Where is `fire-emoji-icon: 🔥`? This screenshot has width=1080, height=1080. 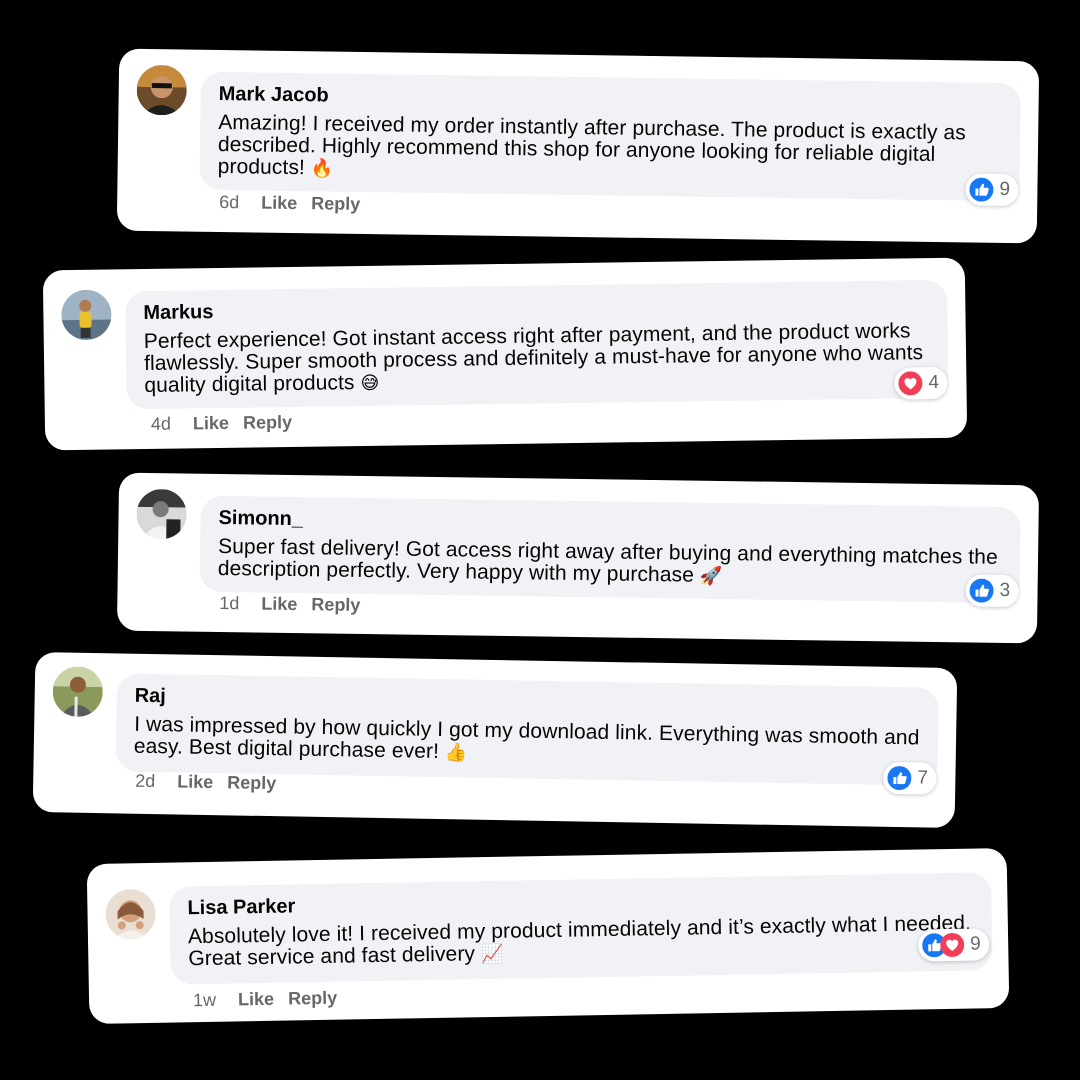
fire-emoji-icon: 🔥 is located at coordinates (322, 169).